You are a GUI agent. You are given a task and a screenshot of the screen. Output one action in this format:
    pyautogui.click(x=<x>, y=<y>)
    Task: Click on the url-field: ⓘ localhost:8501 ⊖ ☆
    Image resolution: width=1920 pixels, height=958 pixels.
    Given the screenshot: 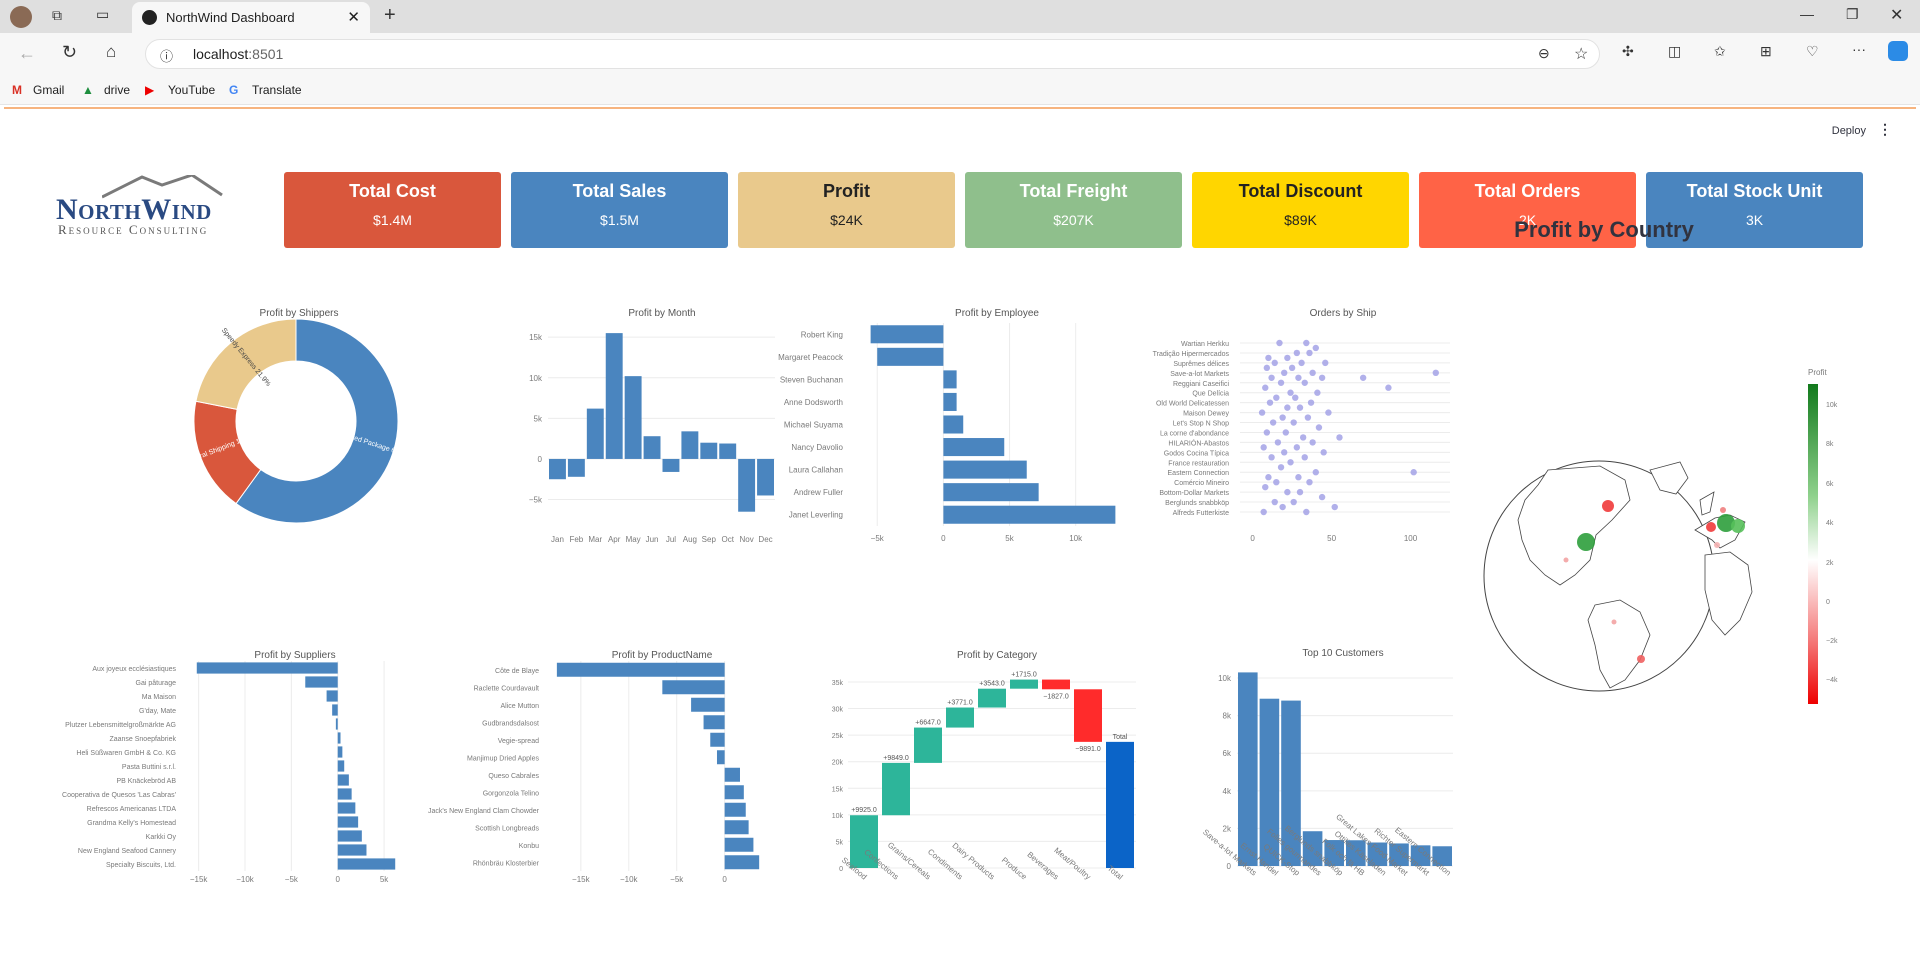 What is the action you would take?
    pyautogui.click(x=872, y=54)
    